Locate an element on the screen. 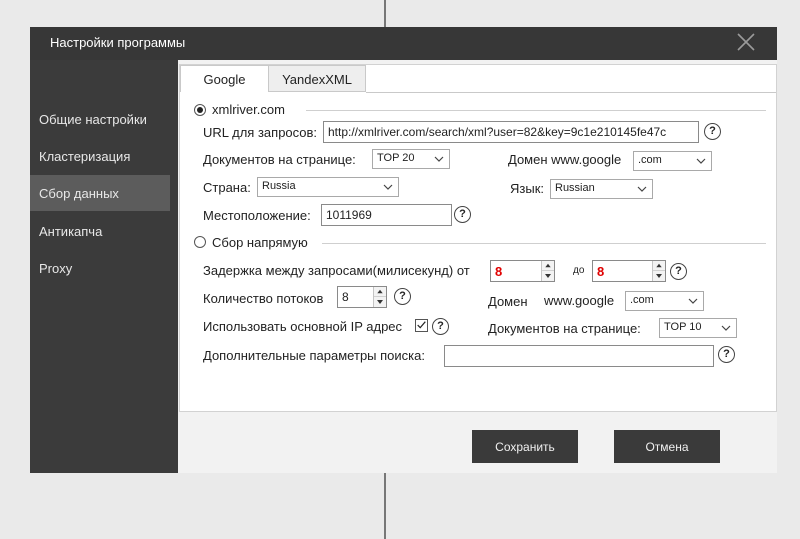 The image size is (800, 539). sidebar-item-label: Сбор данных is located at coordinates (79, 193).